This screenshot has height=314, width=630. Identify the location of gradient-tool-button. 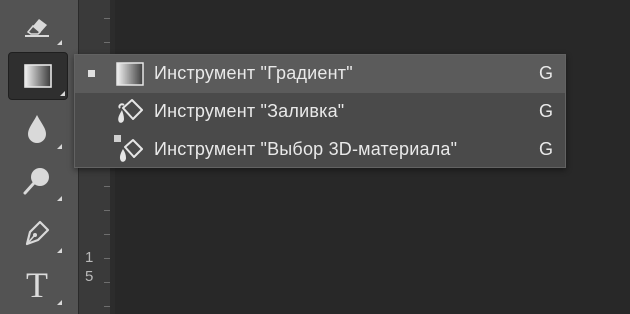
(38, 76).